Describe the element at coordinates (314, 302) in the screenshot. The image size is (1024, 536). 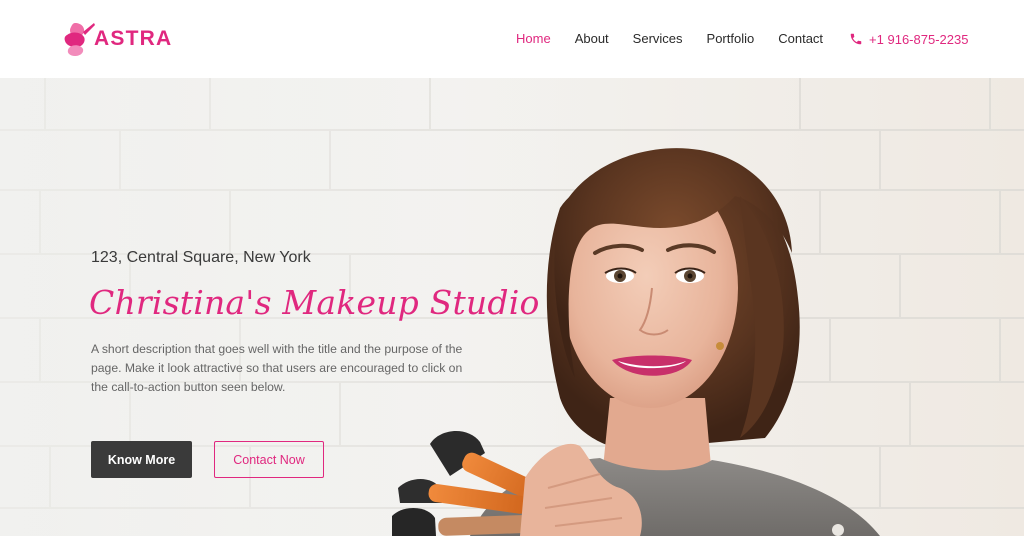
I see `hero-title: Christina's Makeup Studio` at that location.